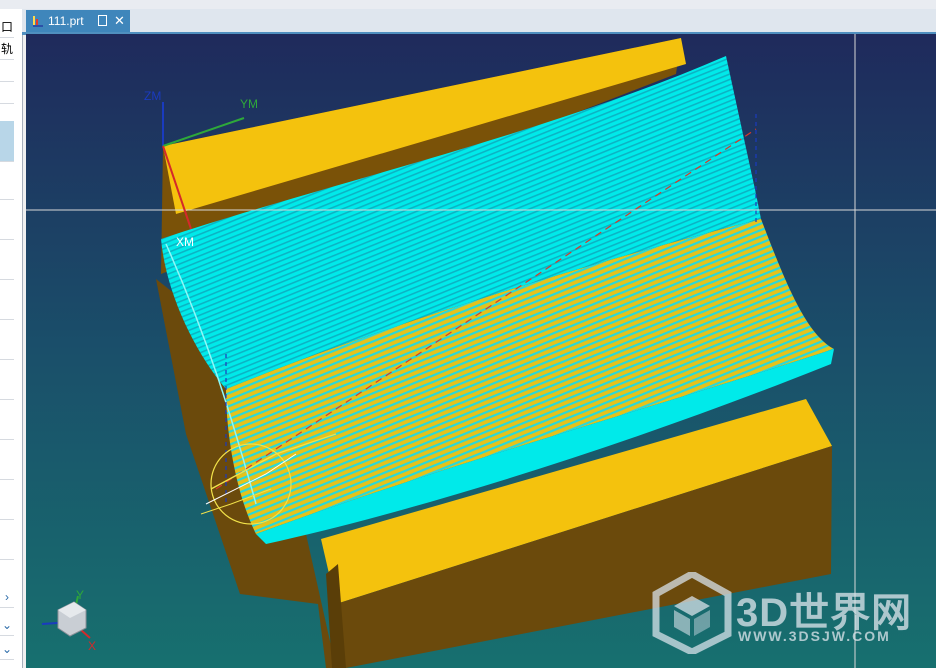 The height and width of the screenshot is (668, 936). What do you see at coordinates (7, 597) in the screenshot?
I see `scroll-right-arrow-icon: ›` at bounding box center [7, 597].